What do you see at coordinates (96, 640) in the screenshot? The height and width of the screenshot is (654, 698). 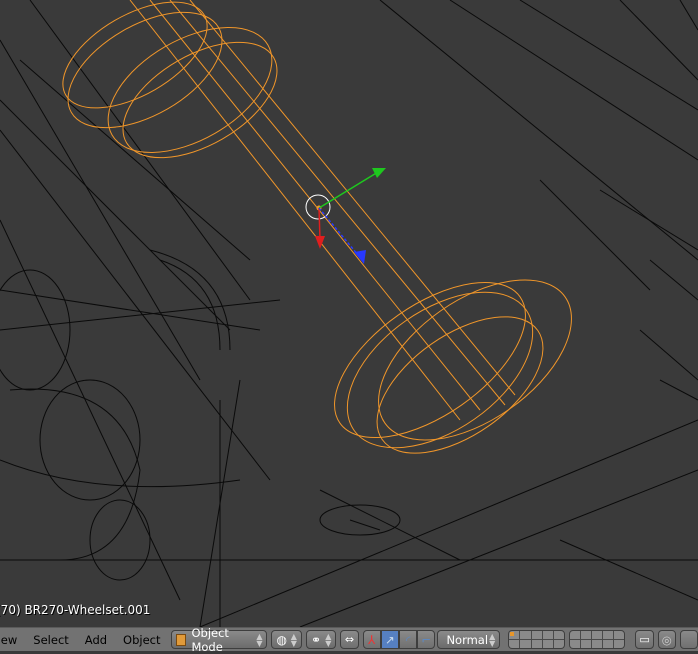 I see `menu-add: Add` at bounding box center [96, 640].